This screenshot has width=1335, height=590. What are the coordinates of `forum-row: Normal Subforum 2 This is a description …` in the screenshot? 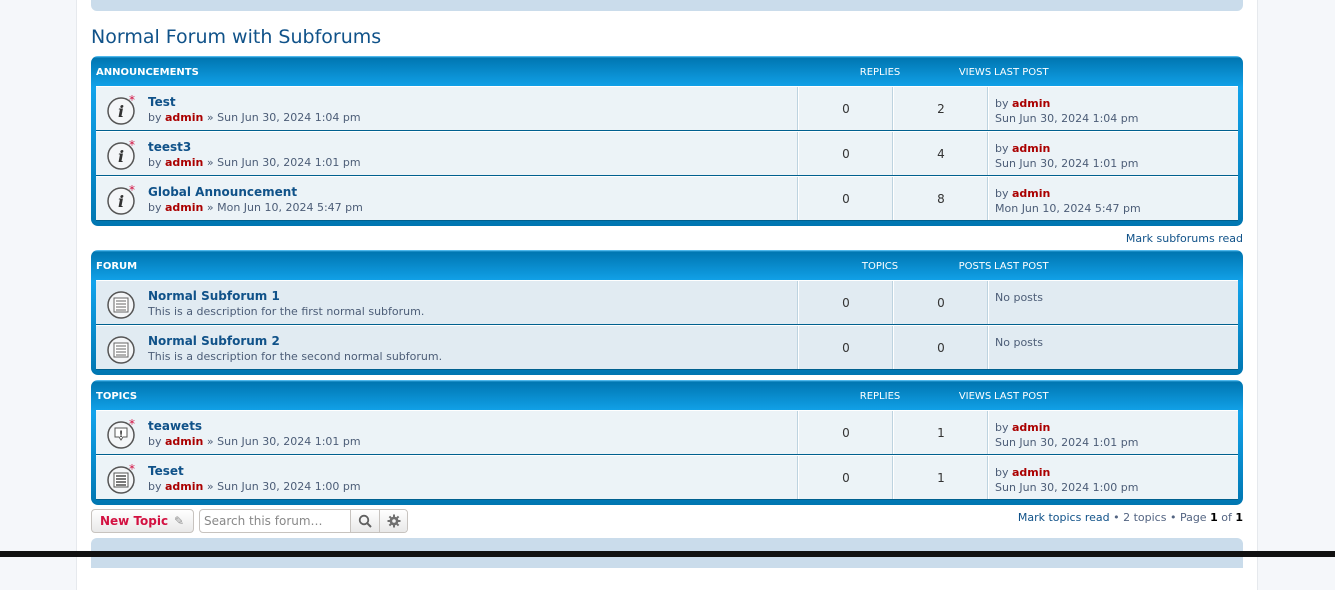 It's located at (667, 347).